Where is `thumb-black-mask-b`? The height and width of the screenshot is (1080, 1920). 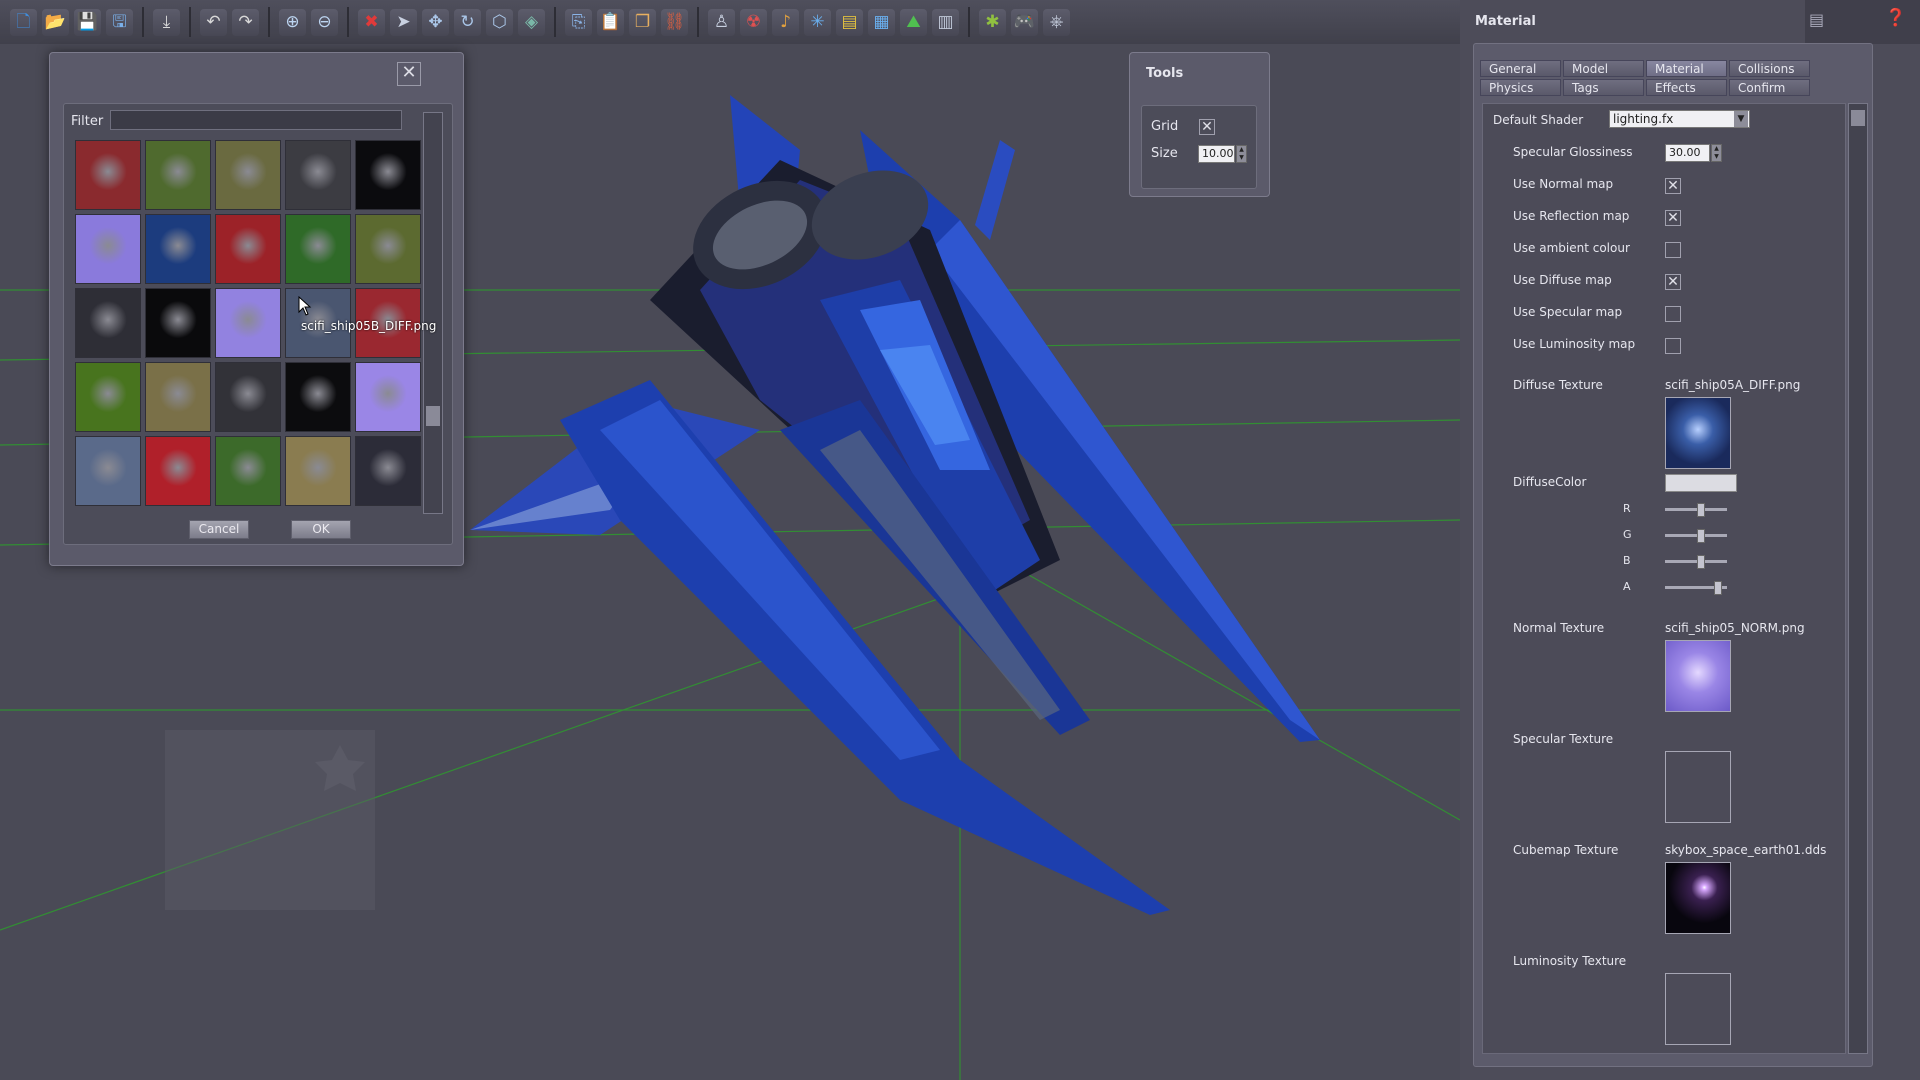 thumb-black-mask-b is located at coordinates (318, 397).